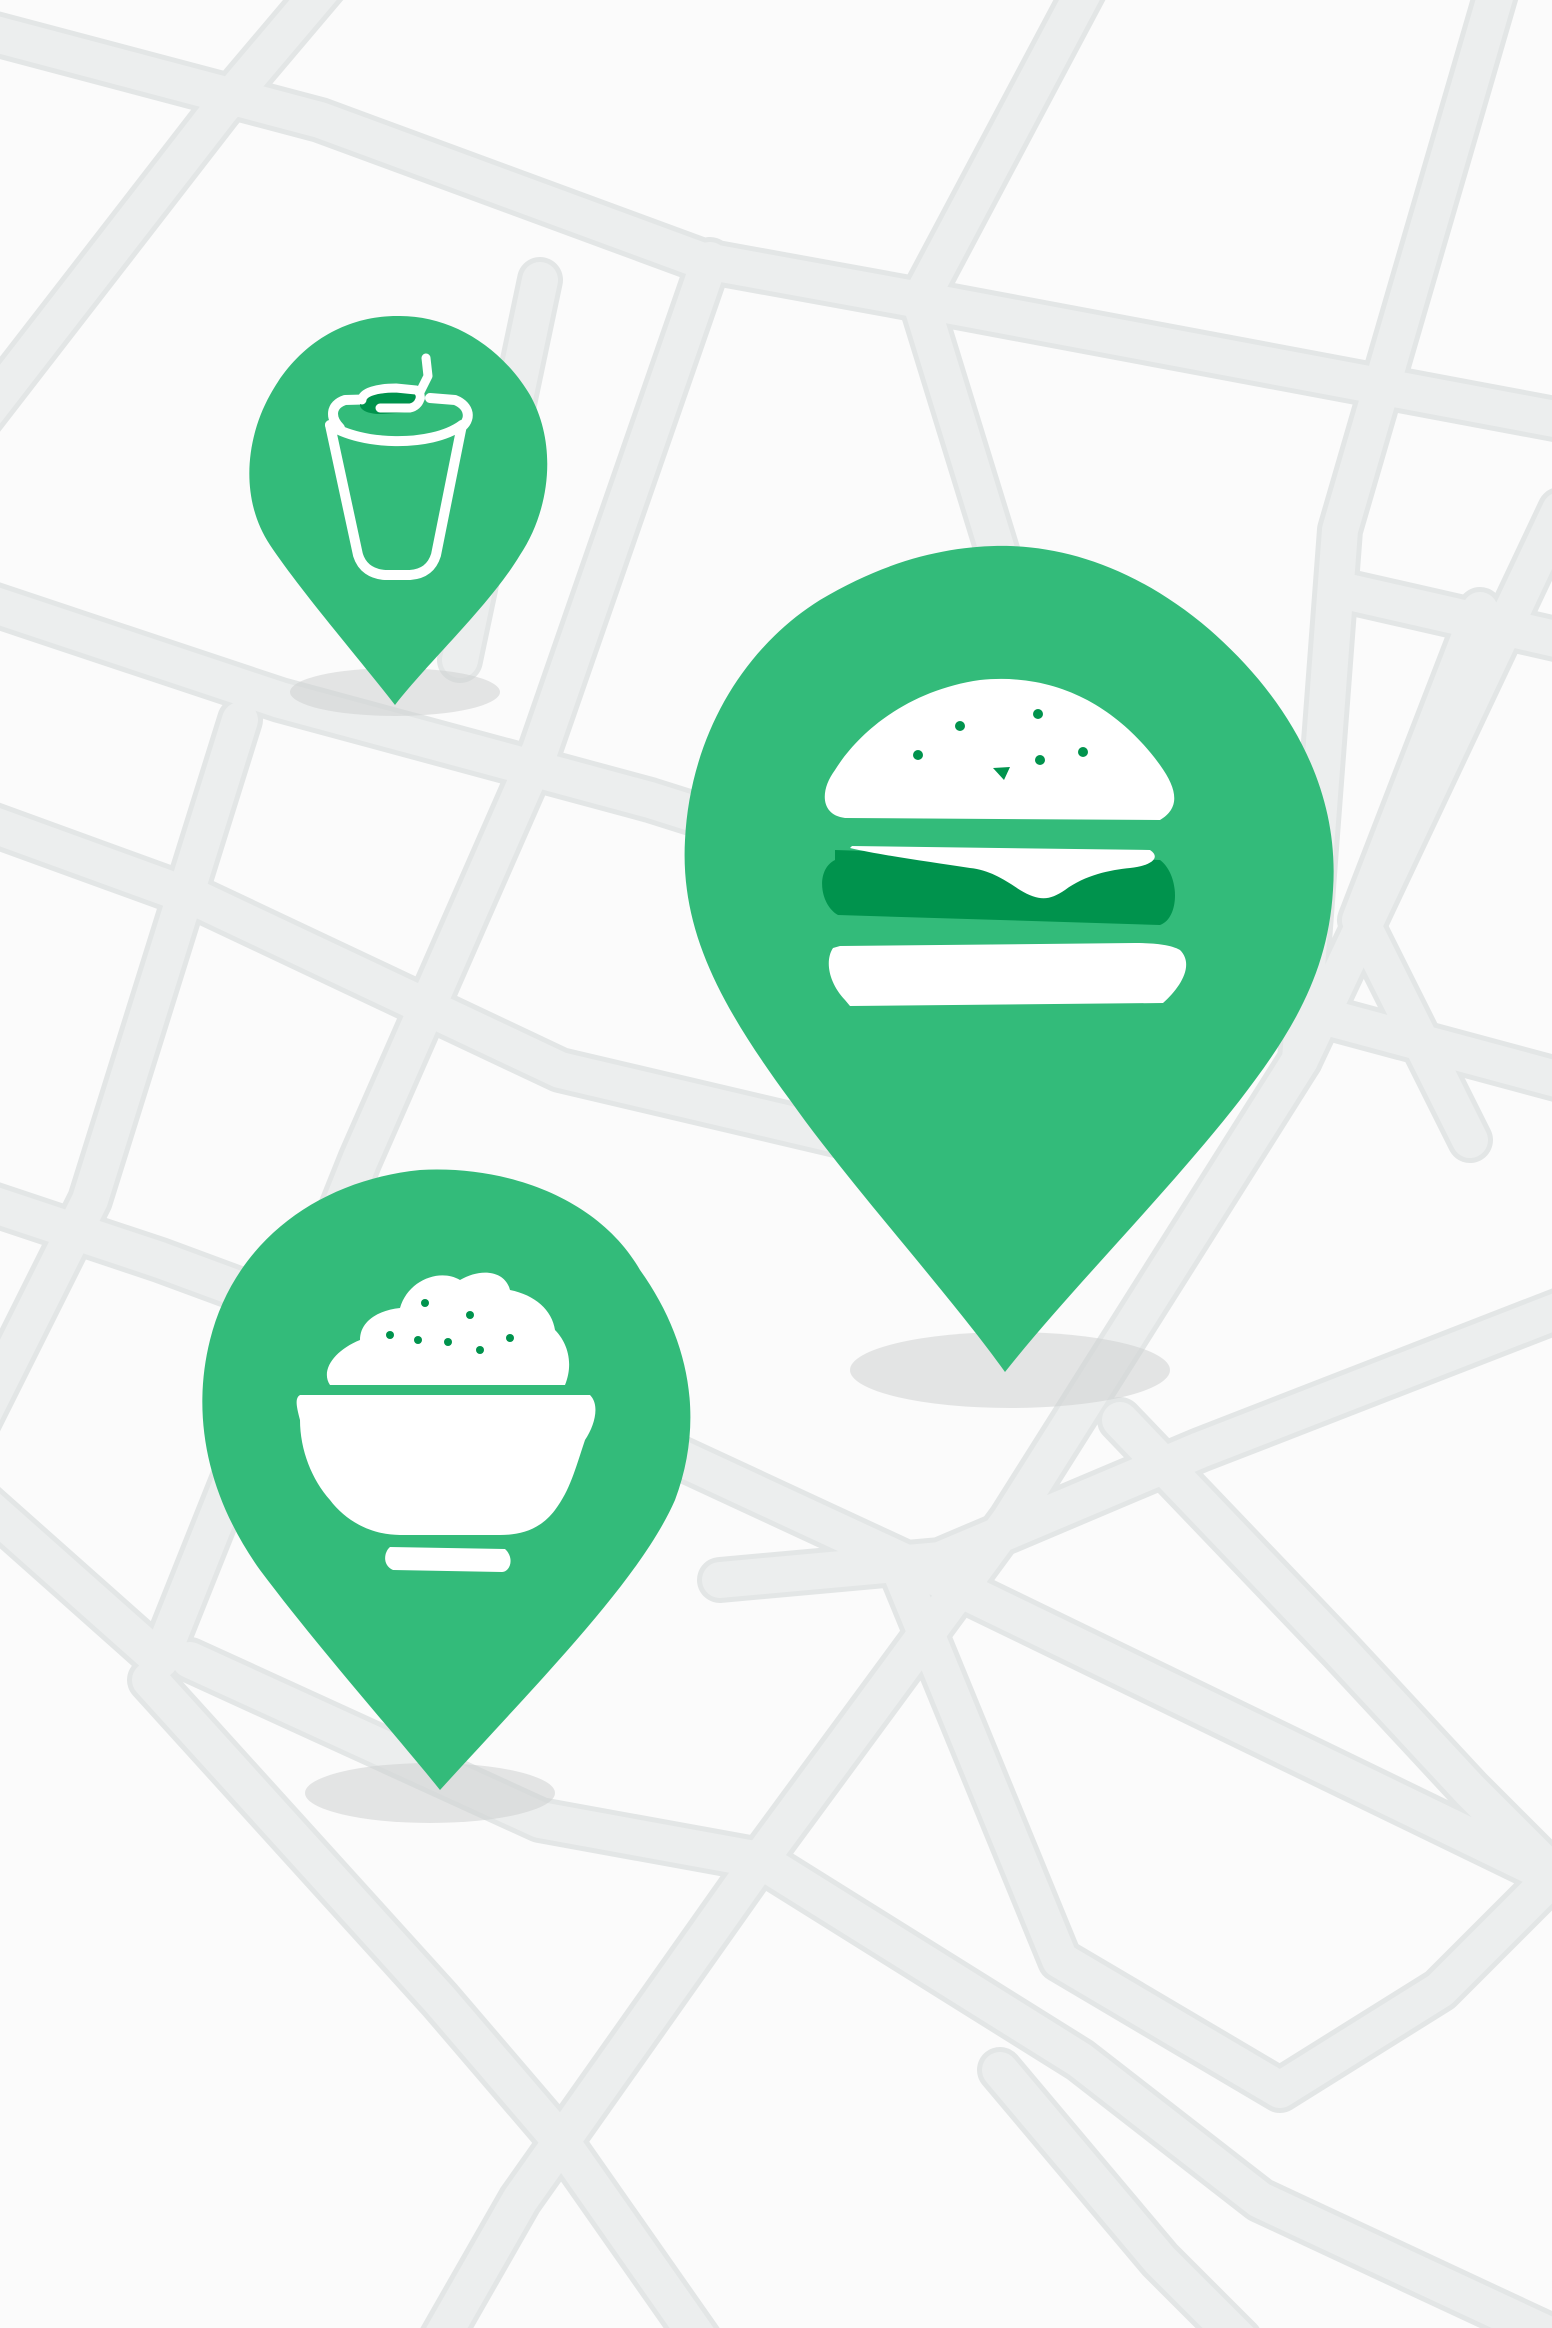 Image resolution: width=1552 pixels, height=2328 pixels. I want to click on map-marker-drink, so click(398, 515).